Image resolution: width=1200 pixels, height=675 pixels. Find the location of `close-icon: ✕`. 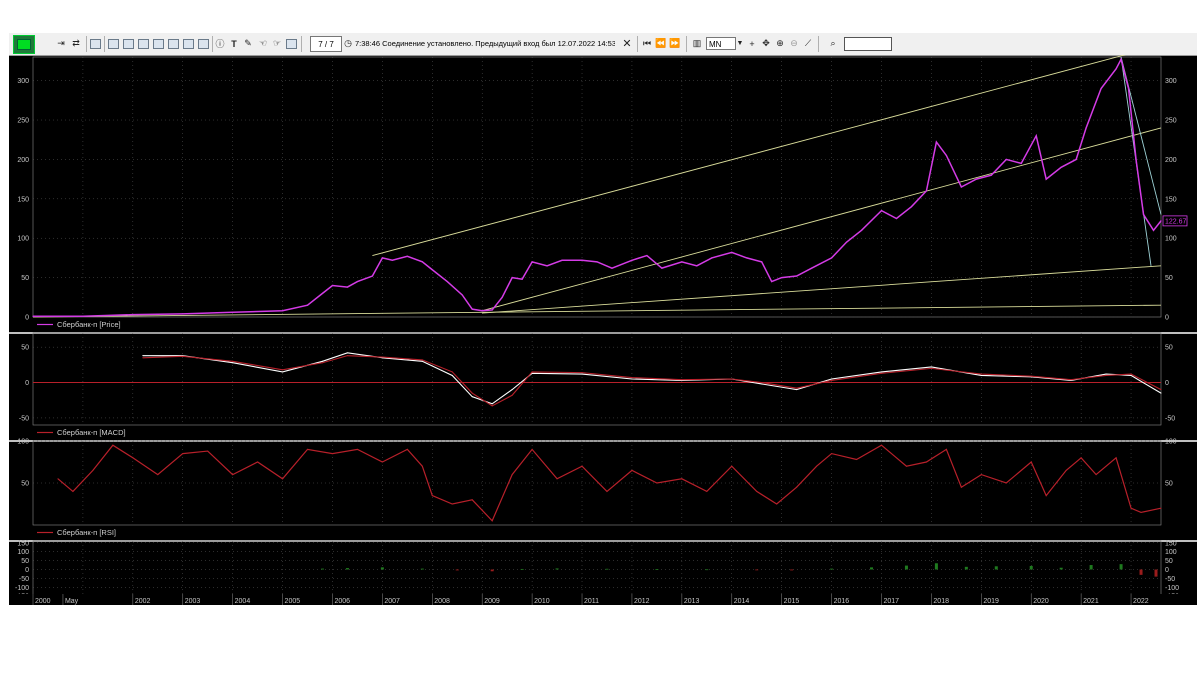

close-icon: ✕ is located at coordinates (627, 43).